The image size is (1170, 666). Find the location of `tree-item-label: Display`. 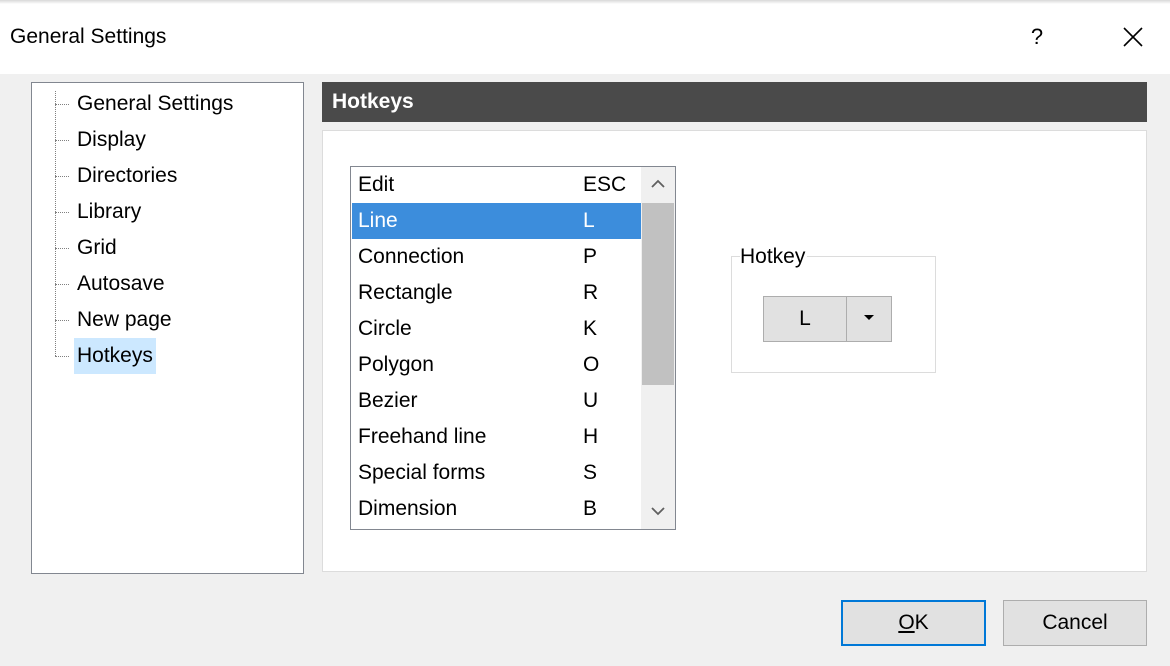

tree-item-label: Display is located at coordinates (111, 139).